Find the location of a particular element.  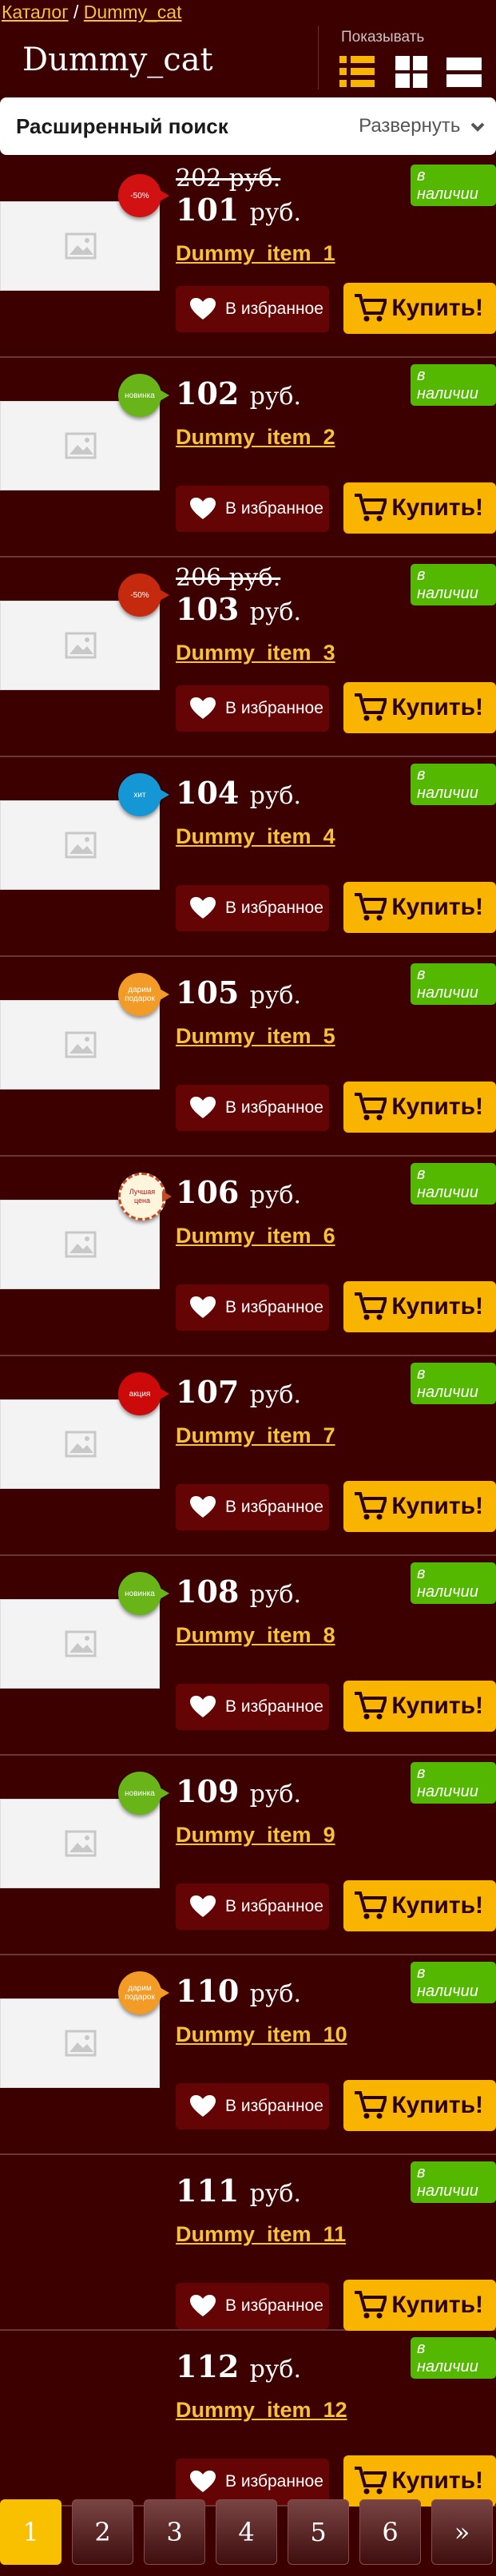

pagination-page: 3 is located at coordinates (174, 2532).